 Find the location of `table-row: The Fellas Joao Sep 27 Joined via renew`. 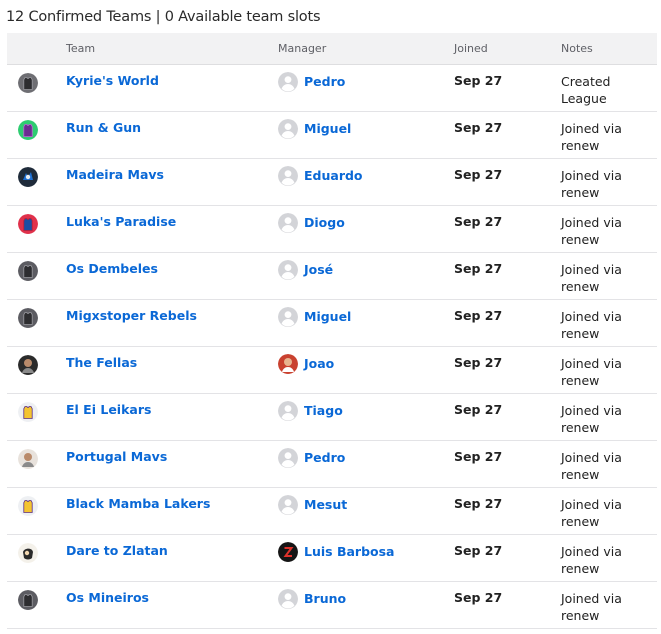

table-row: The Fellas Joao Sep 27 Joined via renew is located at coordinates (332, 370).